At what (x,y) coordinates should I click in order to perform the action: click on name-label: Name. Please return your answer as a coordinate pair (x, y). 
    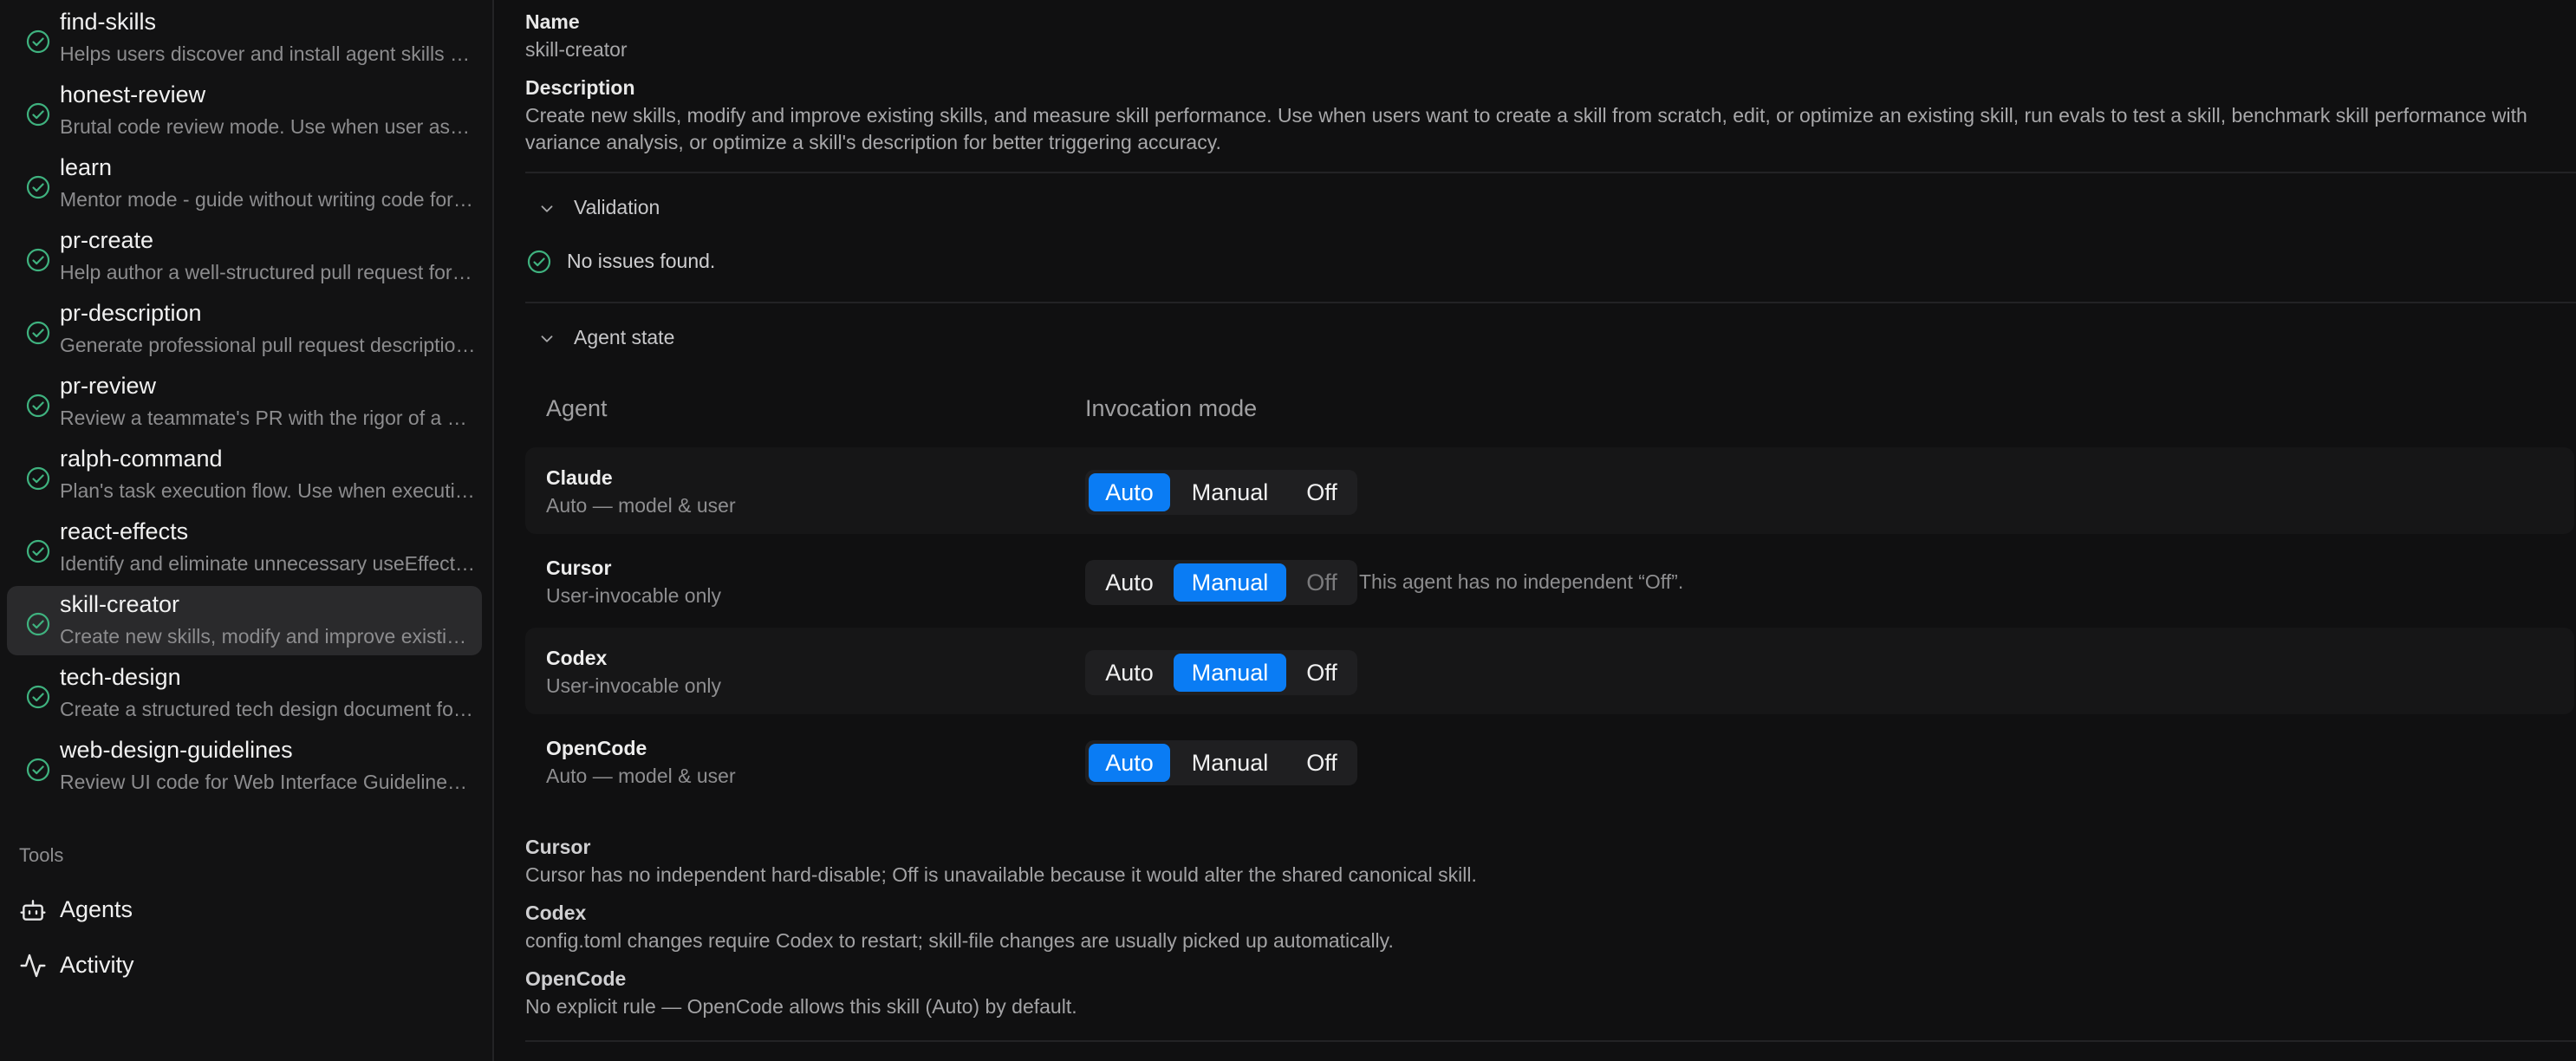
    Looking at the image, I should click on (552, 21).